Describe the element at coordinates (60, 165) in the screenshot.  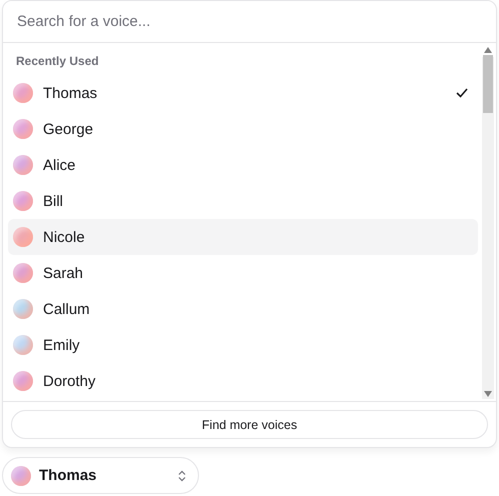
I see `voice-name: Alice` at that location.